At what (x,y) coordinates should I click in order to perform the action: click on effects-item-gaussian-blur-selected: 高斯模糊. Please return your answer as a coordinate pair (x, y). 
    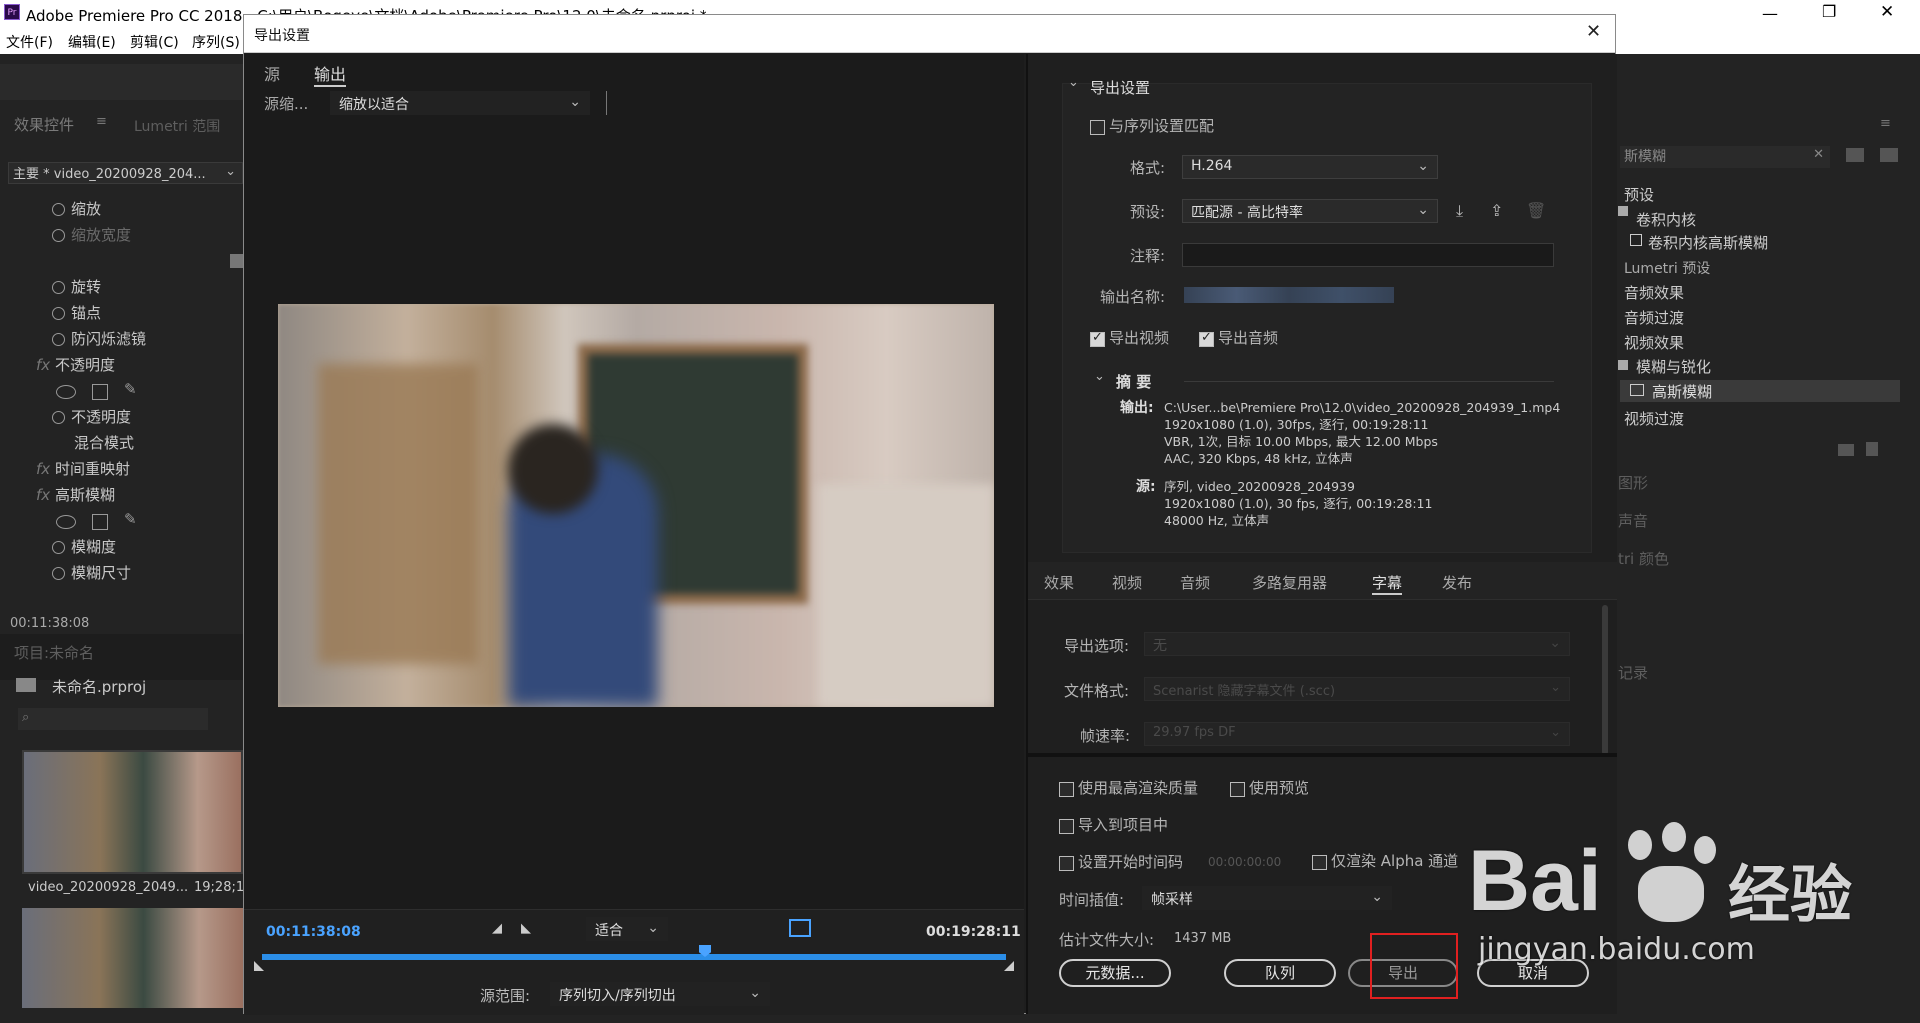
    Looking at the image, I should click on (1760, 391).